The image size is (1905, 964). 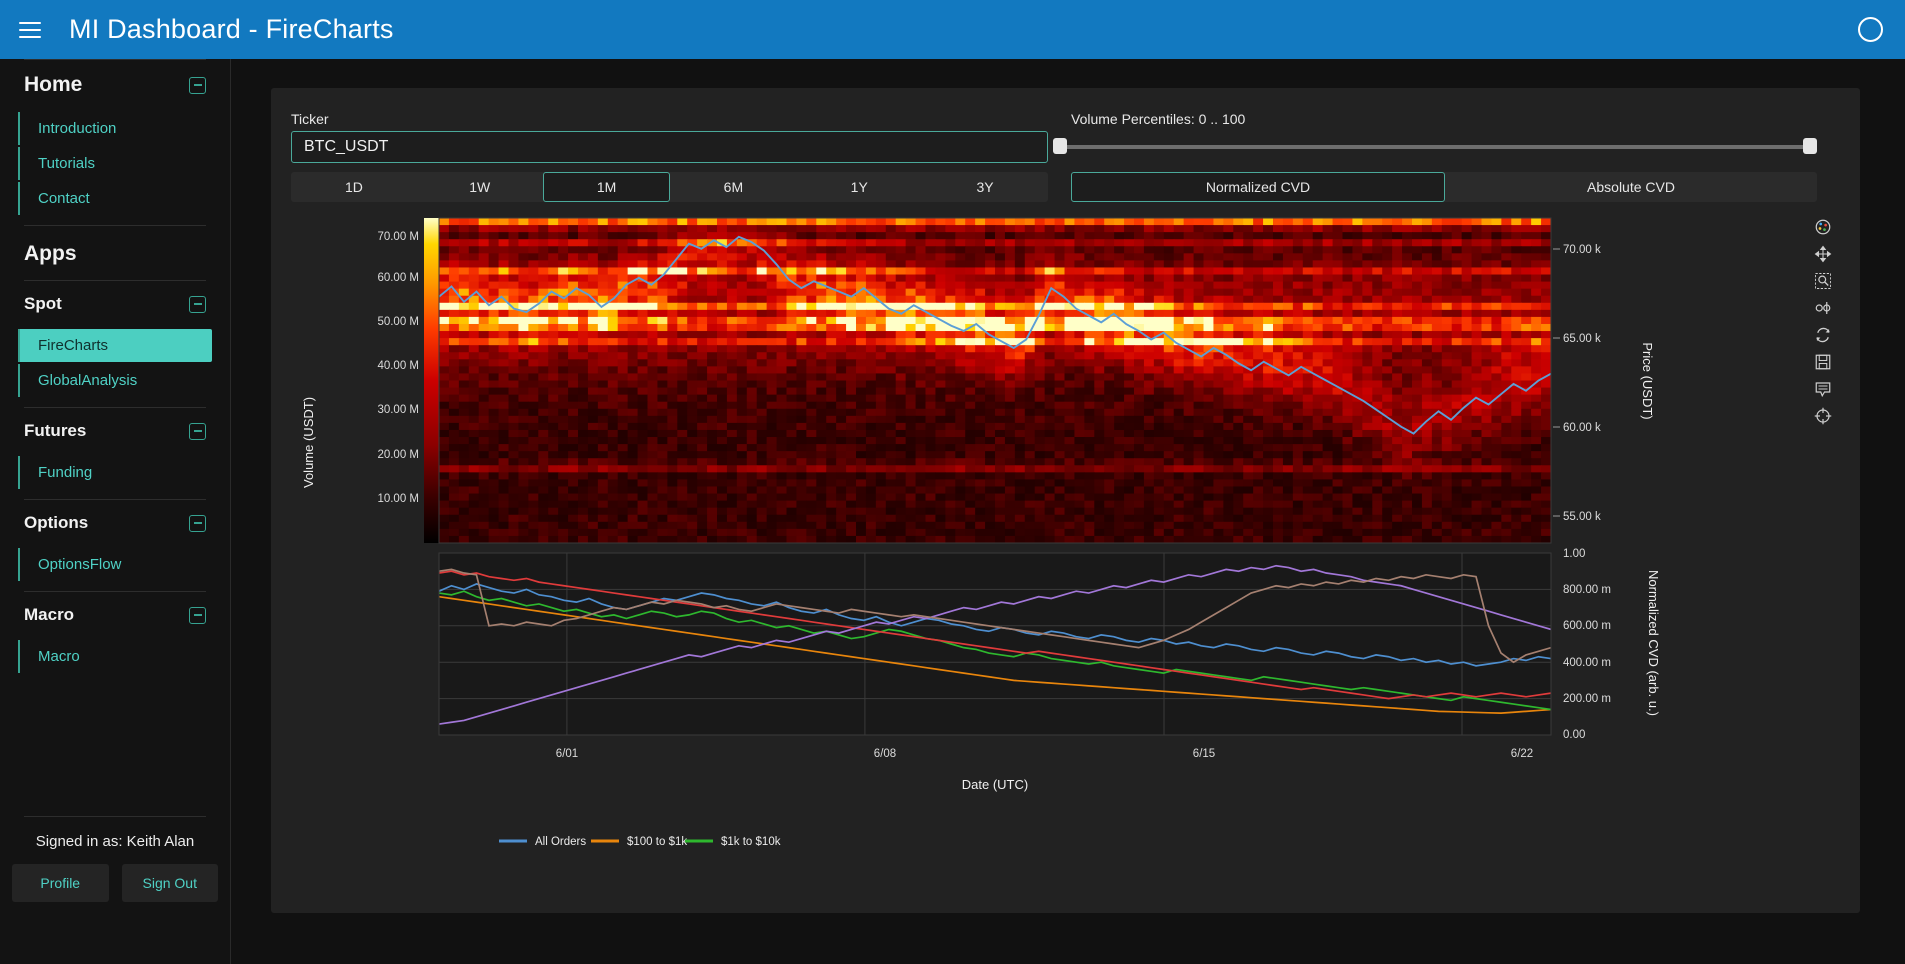 I want to click on axis-tick: 50.00 M, so click(x=398, y=322).